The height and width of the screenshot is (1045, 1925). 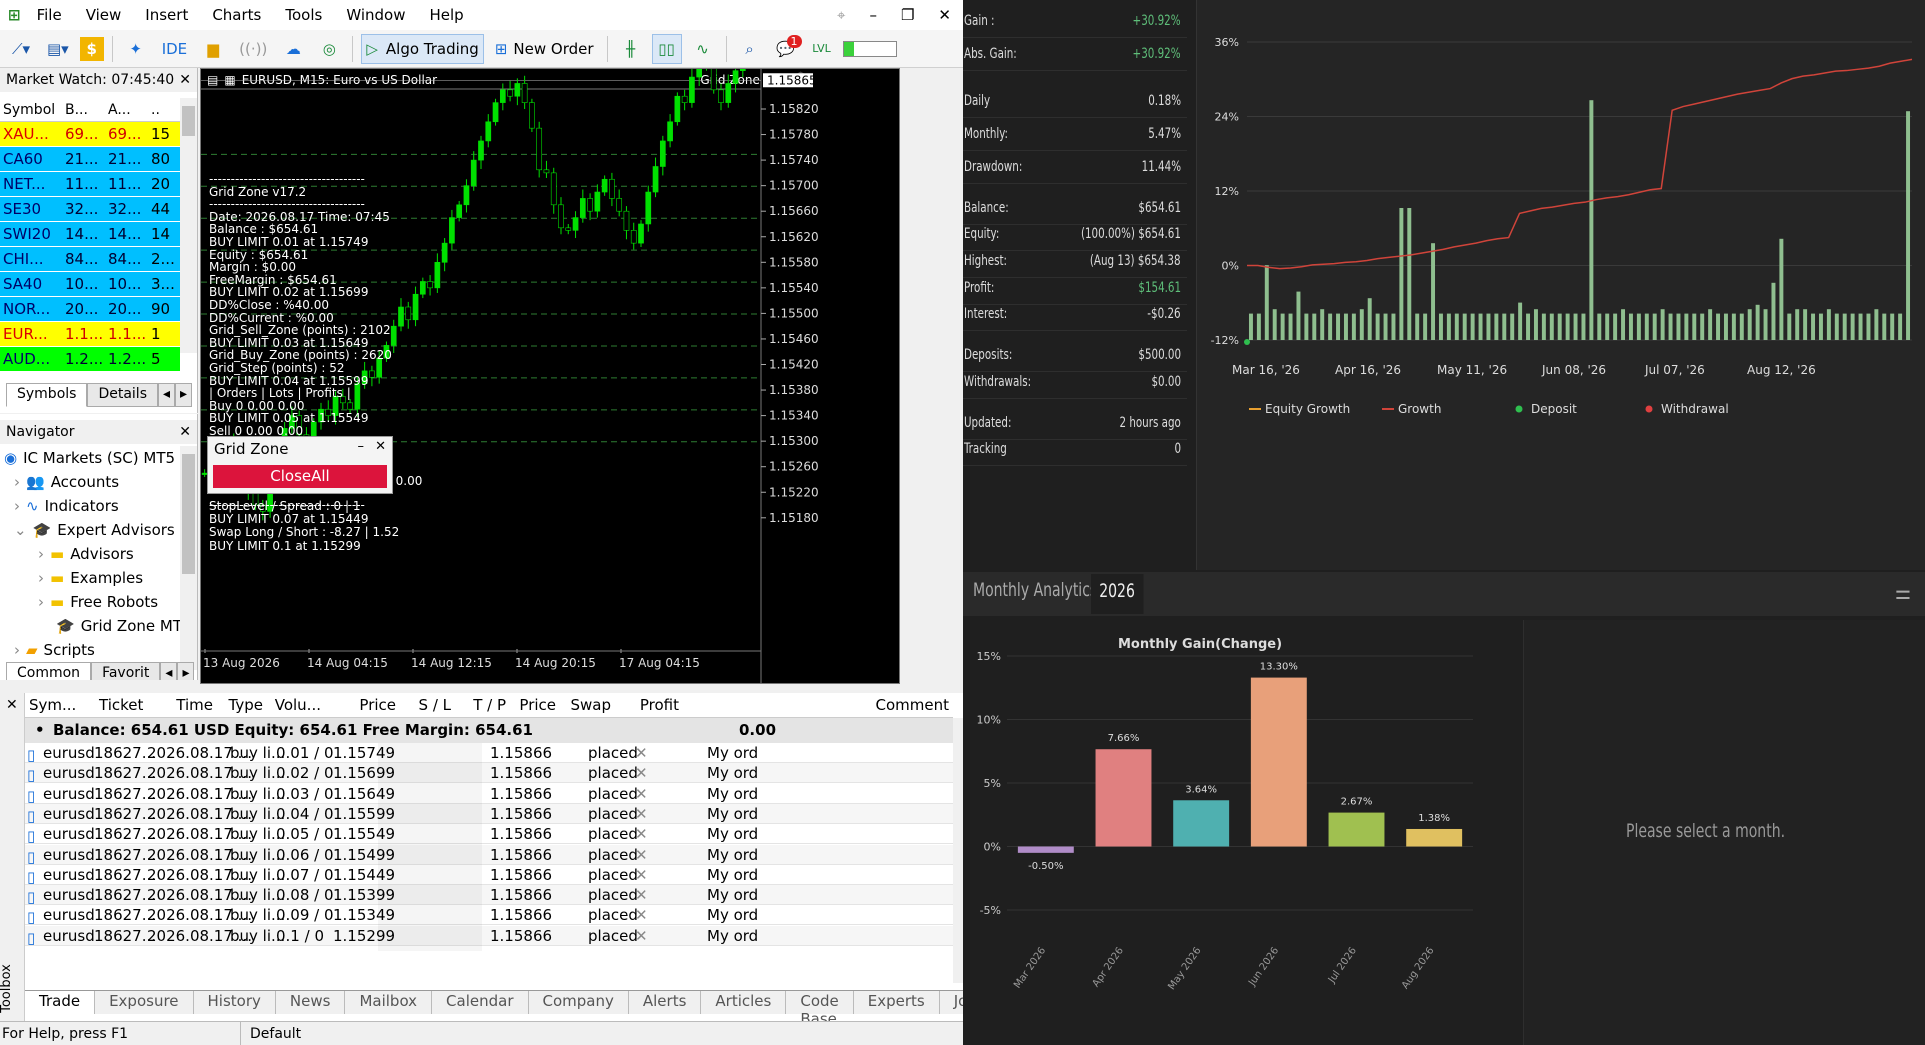 What do you see at coordinates (90, 184) in the screenshot?
I see `market-watch-row: NET... 11... 11... 20` at bounding box center [90, 184].